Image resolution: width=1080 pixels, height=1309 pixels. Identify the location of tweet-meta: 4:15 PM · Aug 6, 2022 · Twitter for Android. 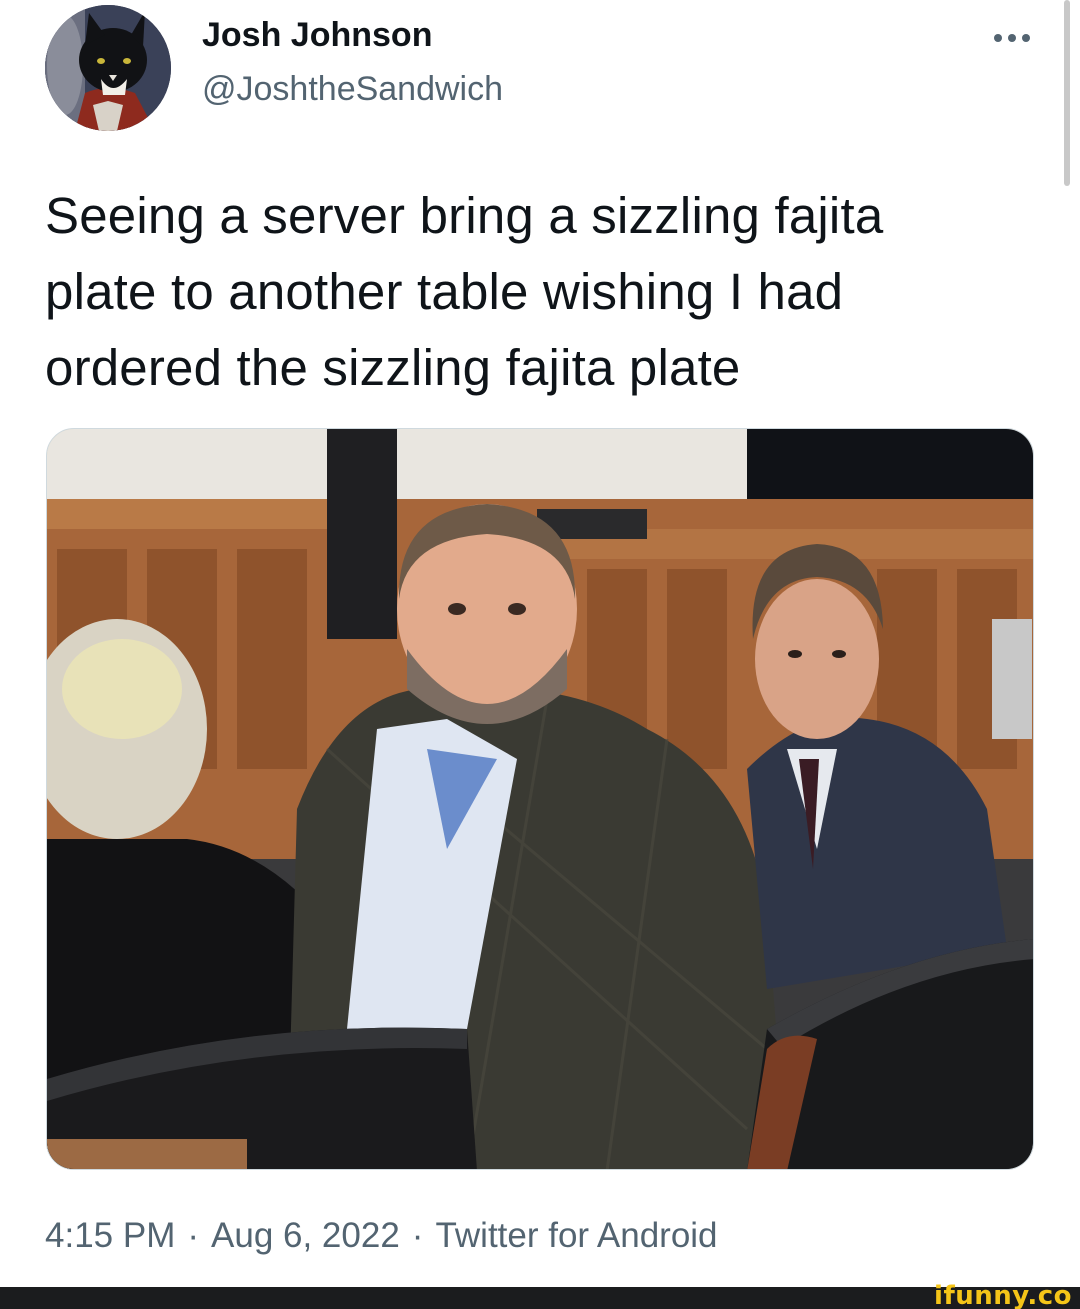
(381, 1236).